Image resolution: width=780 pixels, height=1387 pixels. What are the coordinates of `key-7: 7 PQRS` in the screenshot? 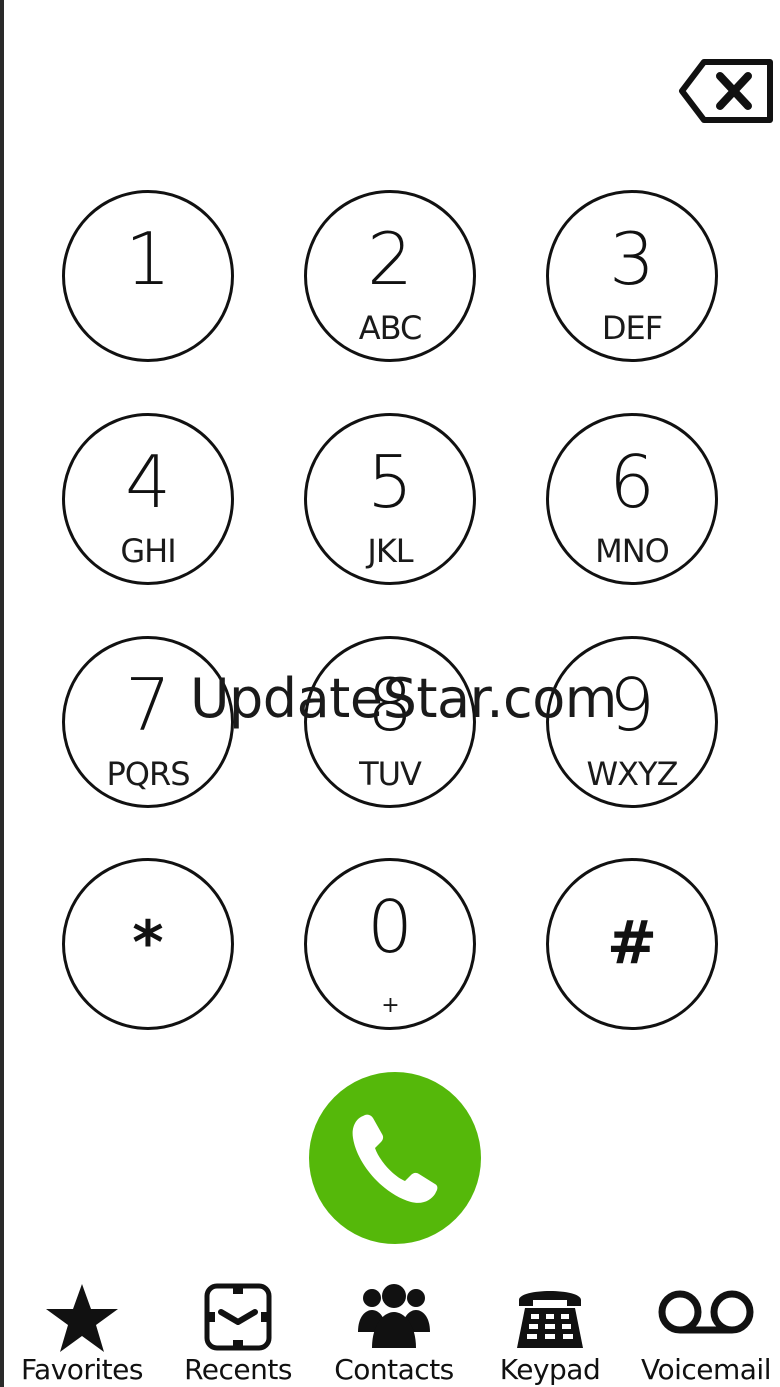 It's located at (148, 722).